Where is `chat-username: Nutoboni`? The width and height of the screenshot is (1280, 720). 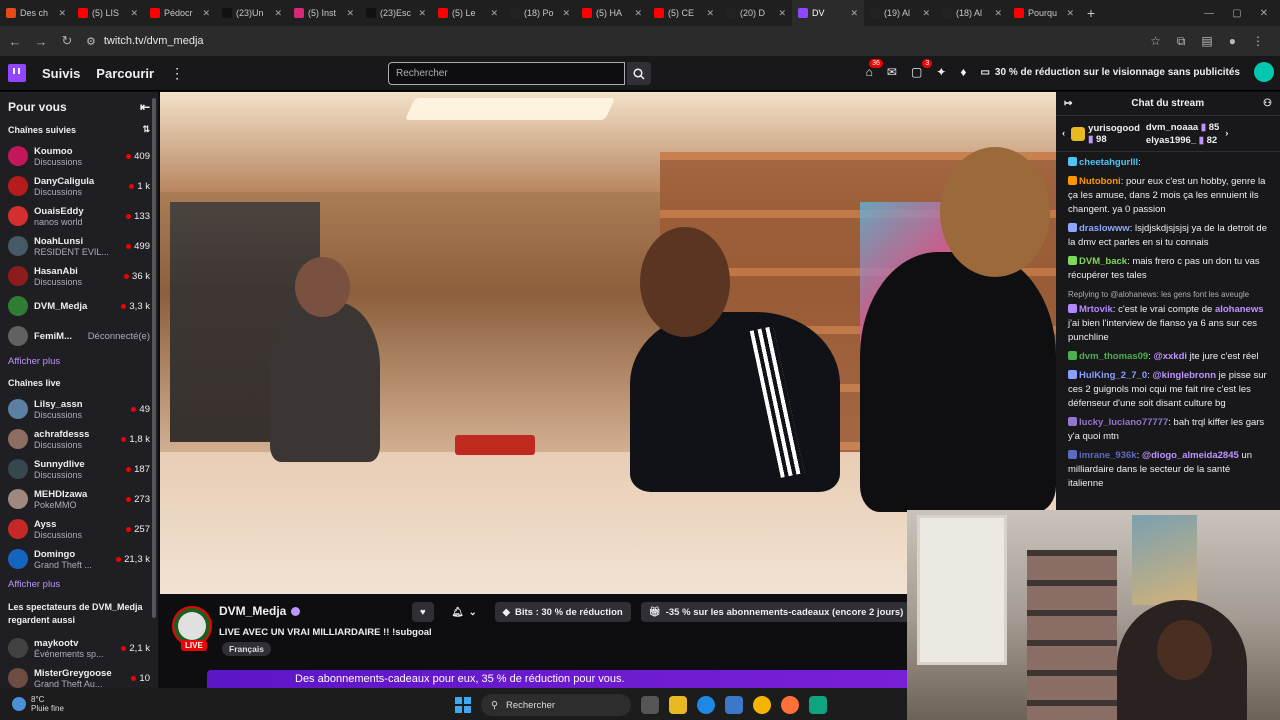
chat-username: Nutoboni is located at coordinates (1100, 181).